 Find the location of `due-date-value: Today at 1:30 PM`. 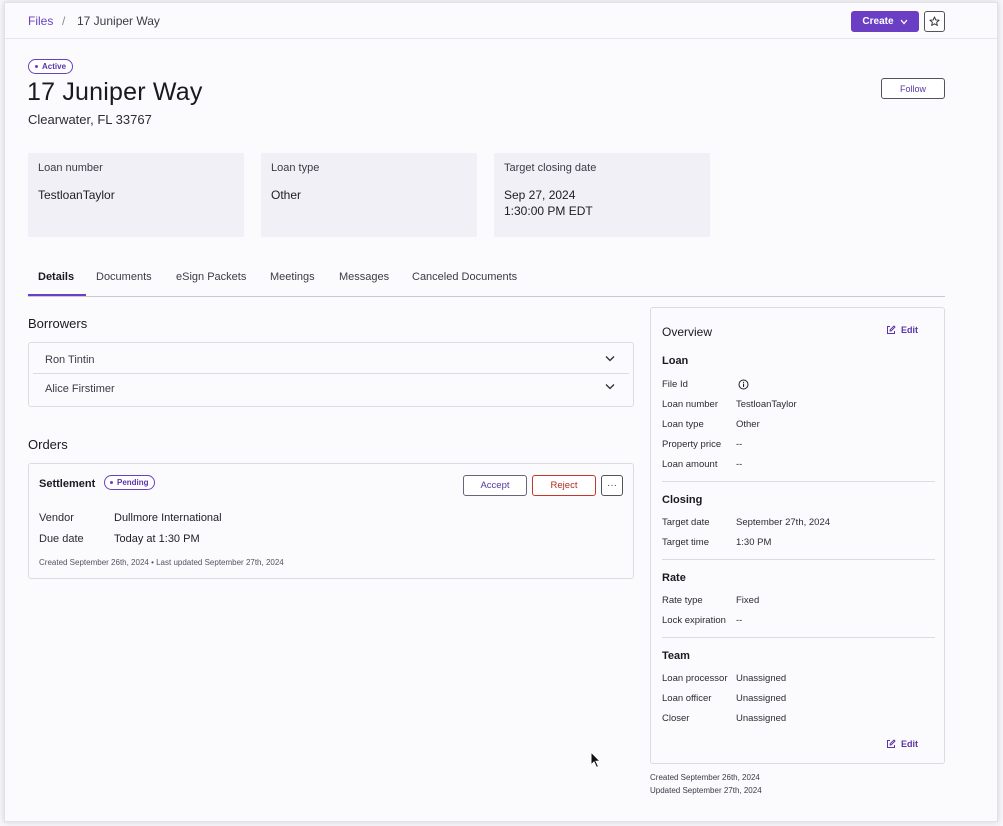

due-date-value: Today at 1:30 PM is located at coordinates (157, 539).